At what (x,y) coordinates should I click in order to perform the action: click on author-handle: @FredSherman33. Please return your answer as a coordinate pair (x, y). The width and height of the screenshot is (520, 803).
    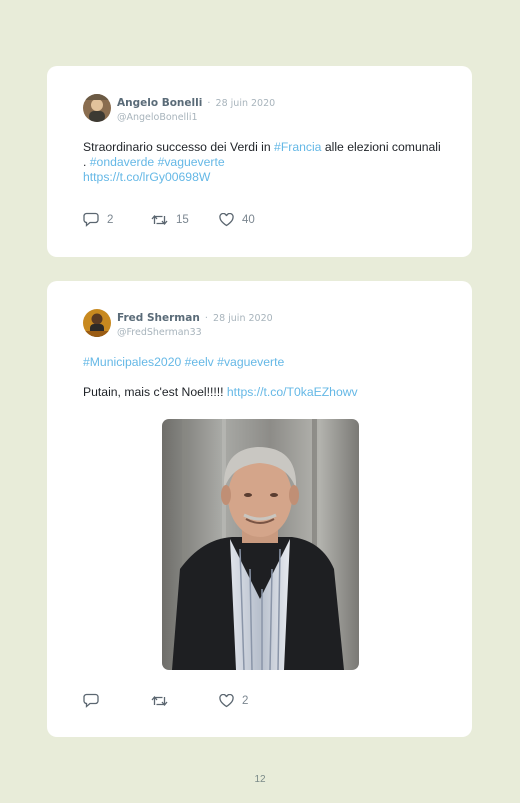
    Looking at the image, I should click on (195, 333).